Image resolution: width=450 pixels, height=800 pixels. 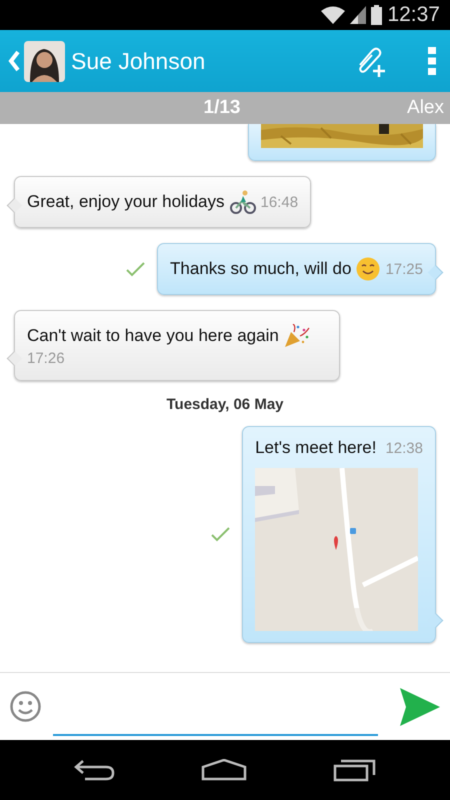 What do you see at coordinates (358, 15) in the screenshot?
I see `signal-icon` at bounding box center [358, 15].